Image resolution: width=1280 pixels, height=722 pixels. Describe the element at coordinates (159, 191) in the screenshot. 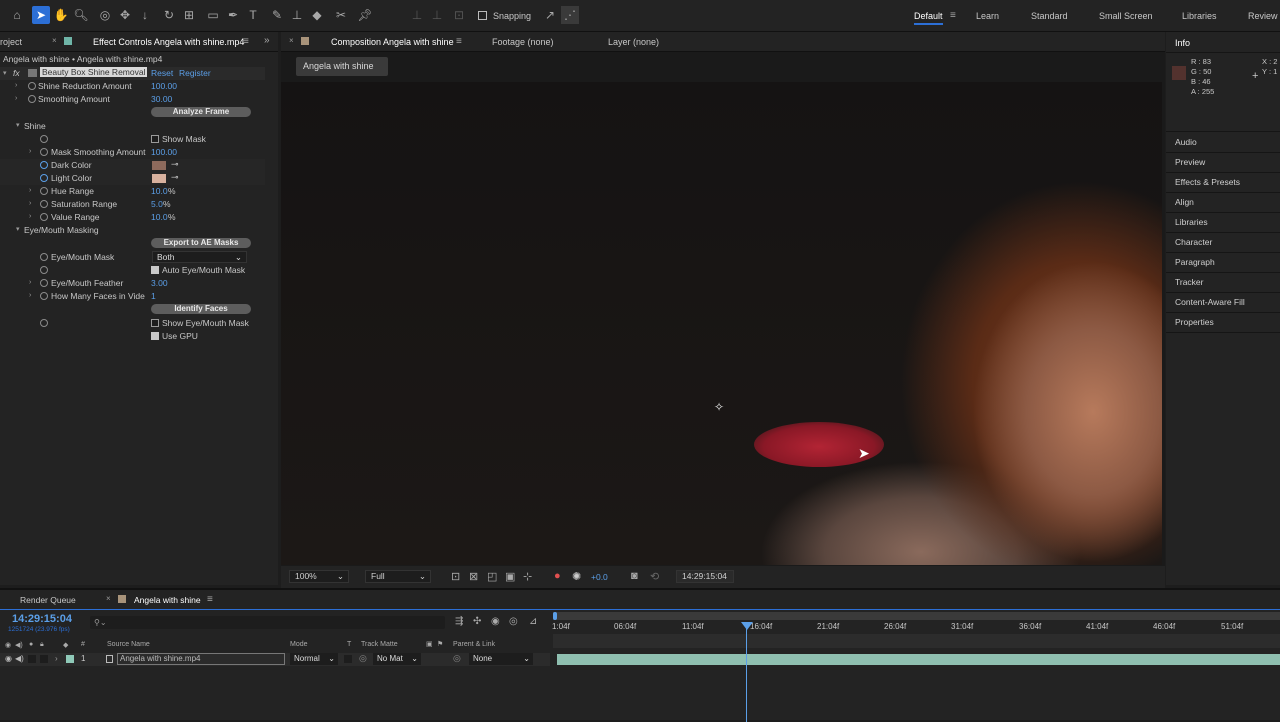

I see `hue-range-value: 10.0` at that location.